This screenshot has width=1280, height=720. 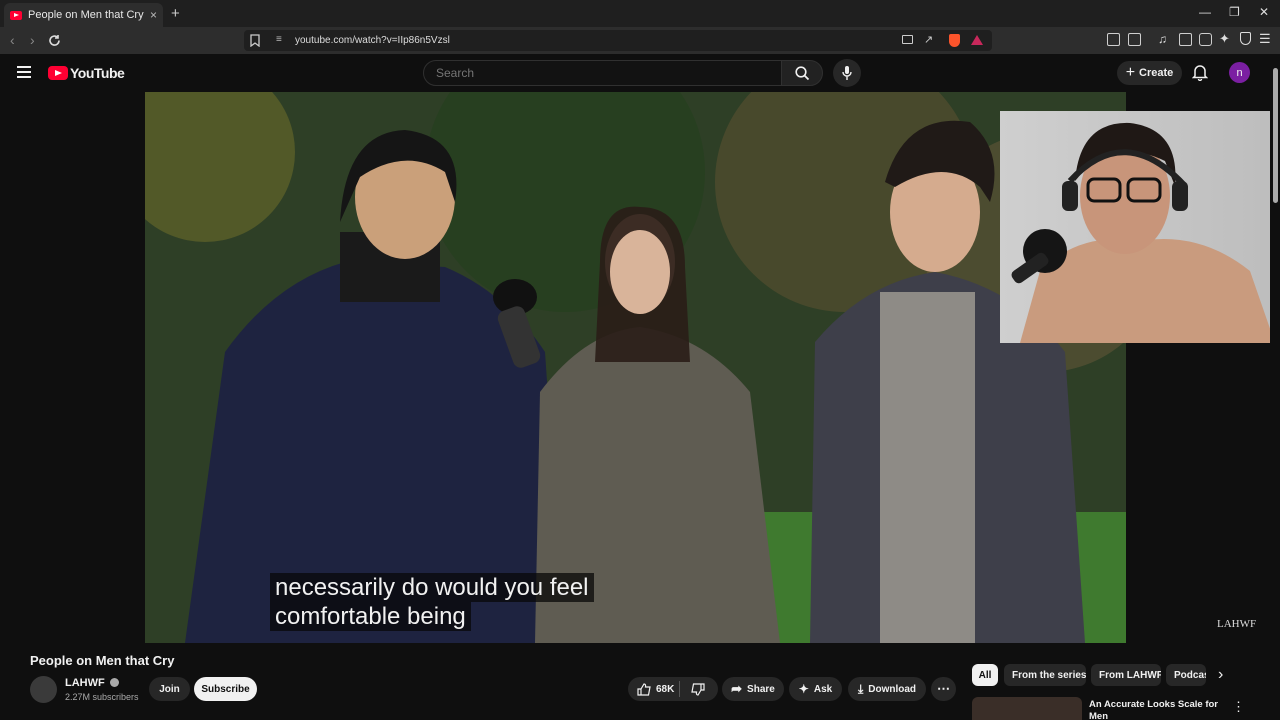 I want to click on vpn-icon, so click(x=1245, y=38).